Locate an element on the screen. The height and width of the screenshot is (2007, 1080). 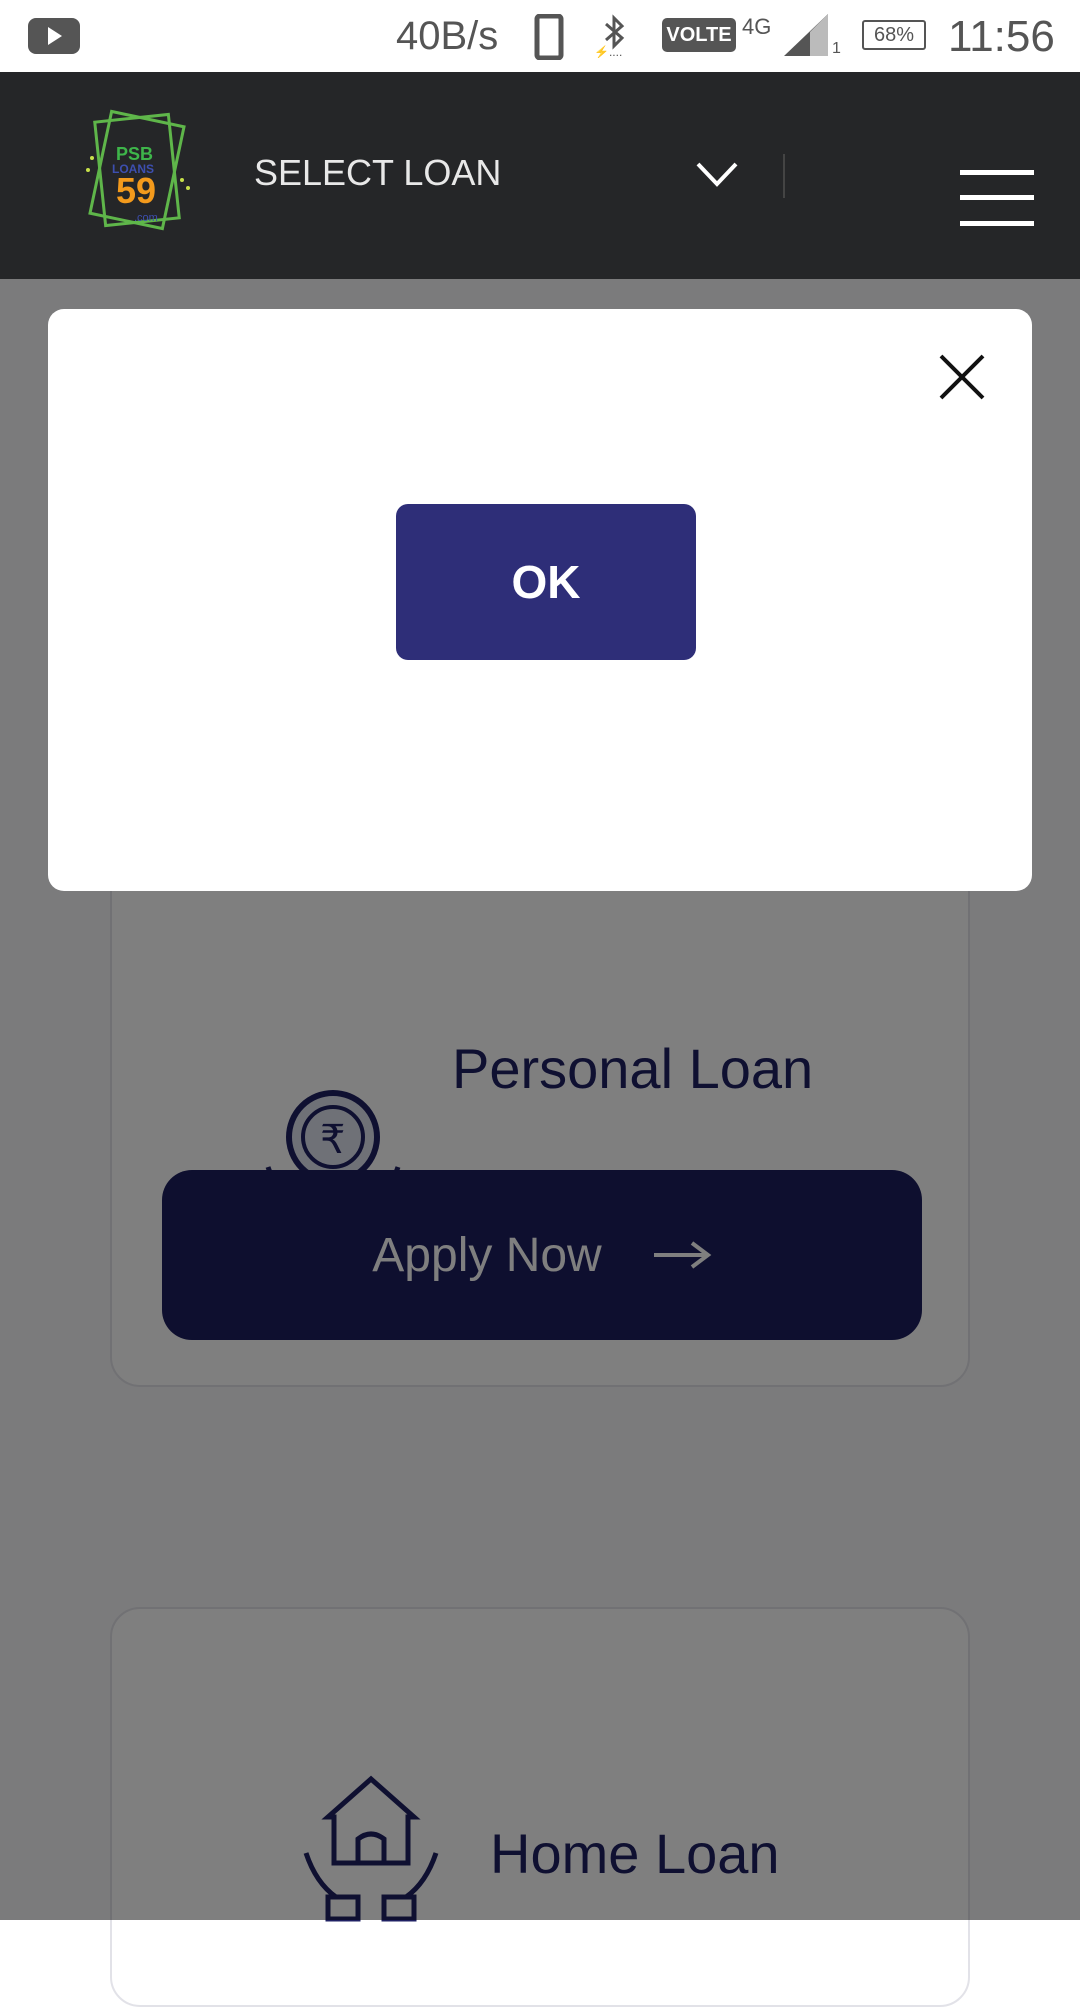
ok-button: OK is located at coordinates (546, 582).